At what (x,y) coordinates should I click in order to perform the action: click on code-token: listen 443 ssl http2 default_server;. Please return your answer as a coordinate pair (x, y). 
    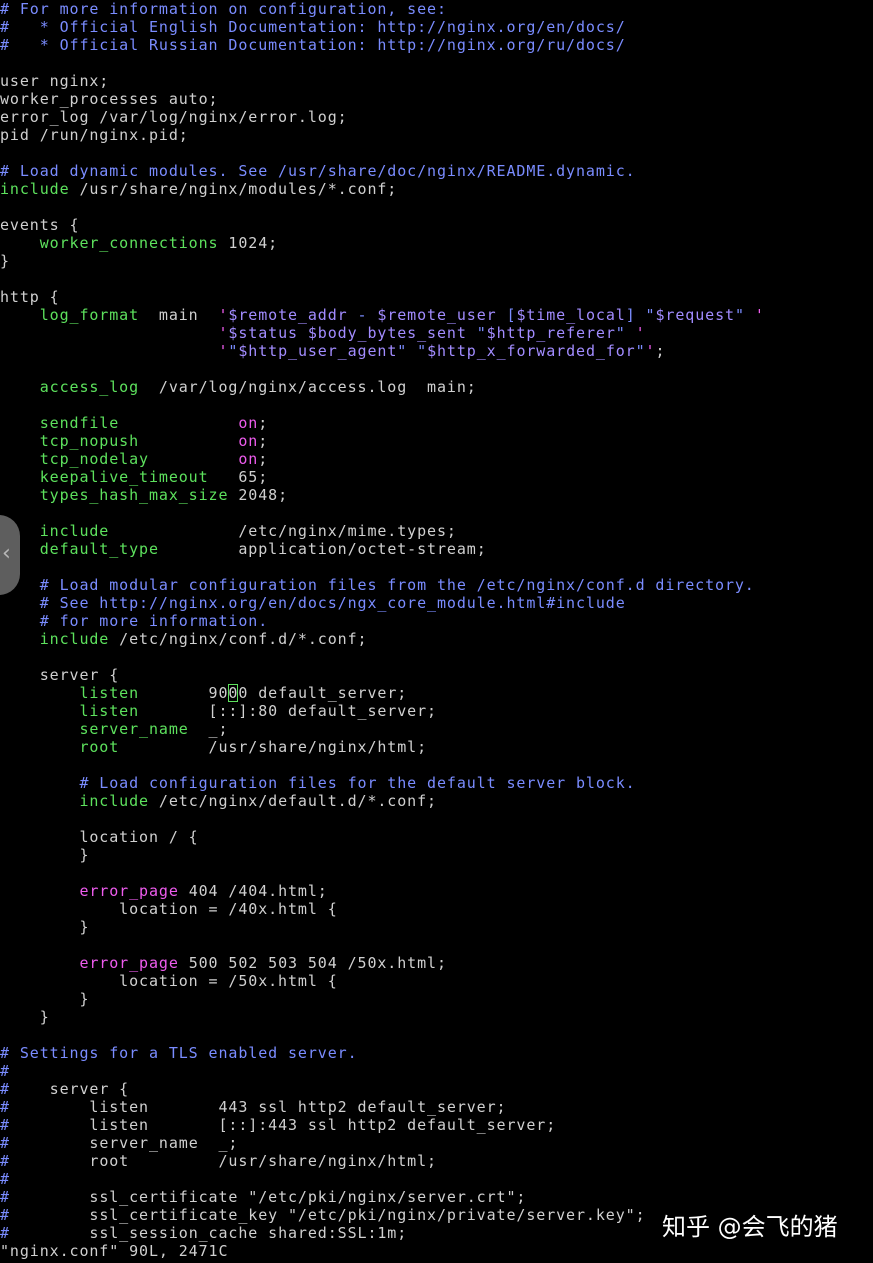
    Looking at the image, I should click on (258, 1107).